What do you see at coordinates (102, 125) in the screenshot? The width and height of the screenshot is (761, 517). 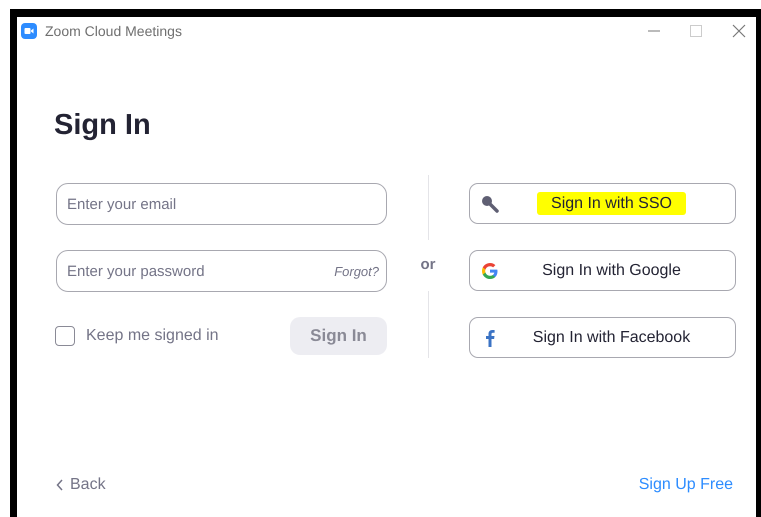 I see `page-heading: Sign In` at bounding box center [102, 125].